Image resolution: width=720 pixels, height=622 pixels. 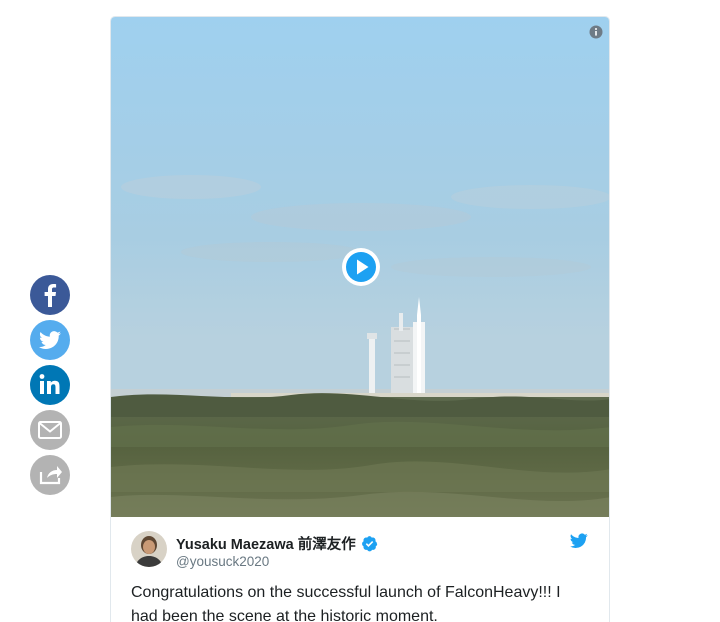 I want to click on avatar, so click(x=149, y=549).